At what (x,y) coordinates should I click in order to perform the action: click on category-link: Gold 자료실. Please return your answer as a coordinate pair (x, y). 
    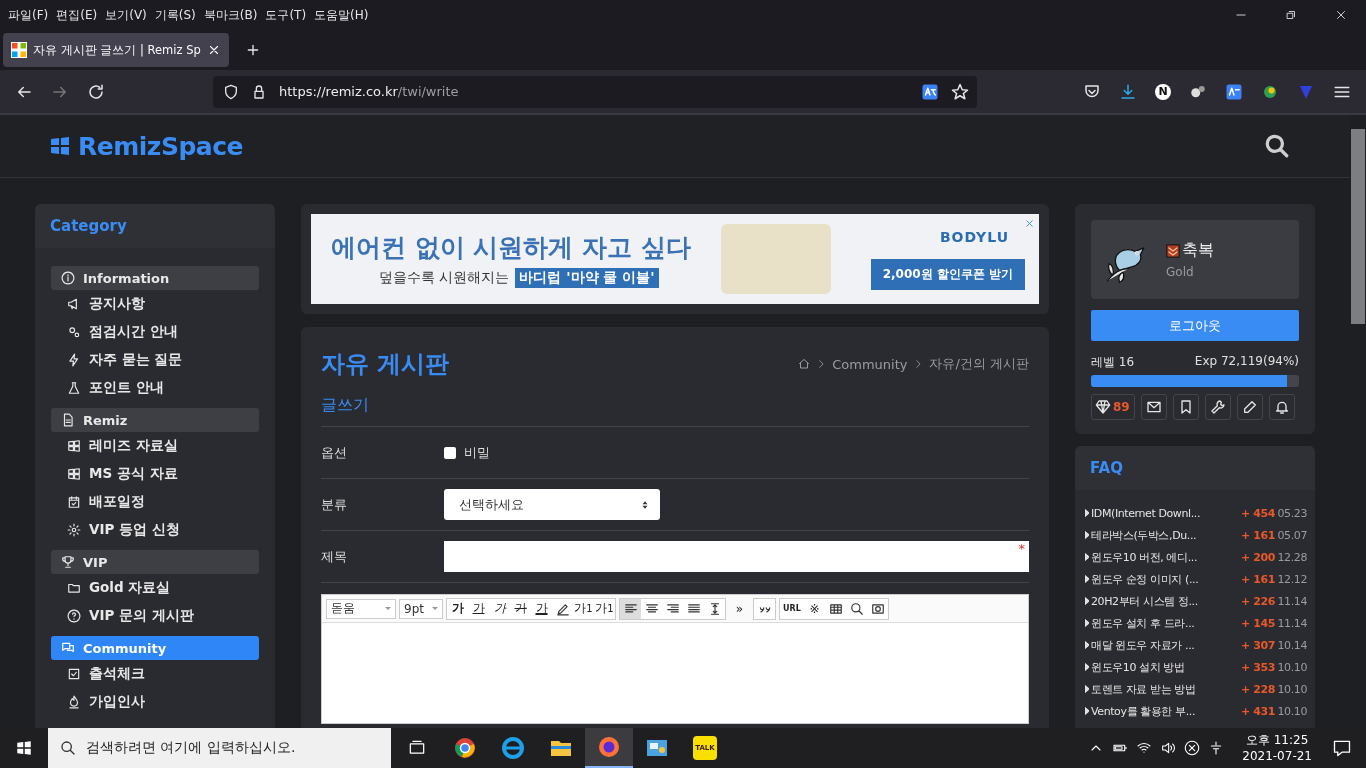
    Looking at the image, I should click on (155, 588).